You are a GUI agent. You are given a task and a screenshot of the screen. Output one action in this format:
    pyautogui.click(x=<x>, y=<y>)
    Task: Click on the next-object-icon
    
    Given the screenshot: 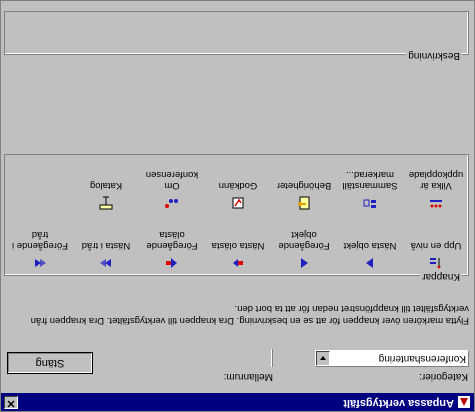 What is the action you would take?
    pyautogui.click(x=370, y=263)
    